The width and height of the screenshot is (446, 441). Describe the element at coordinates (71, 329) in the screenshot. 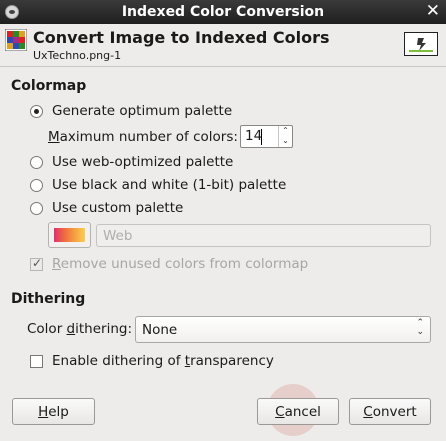

I see `mnemonic-char: d` at that location.